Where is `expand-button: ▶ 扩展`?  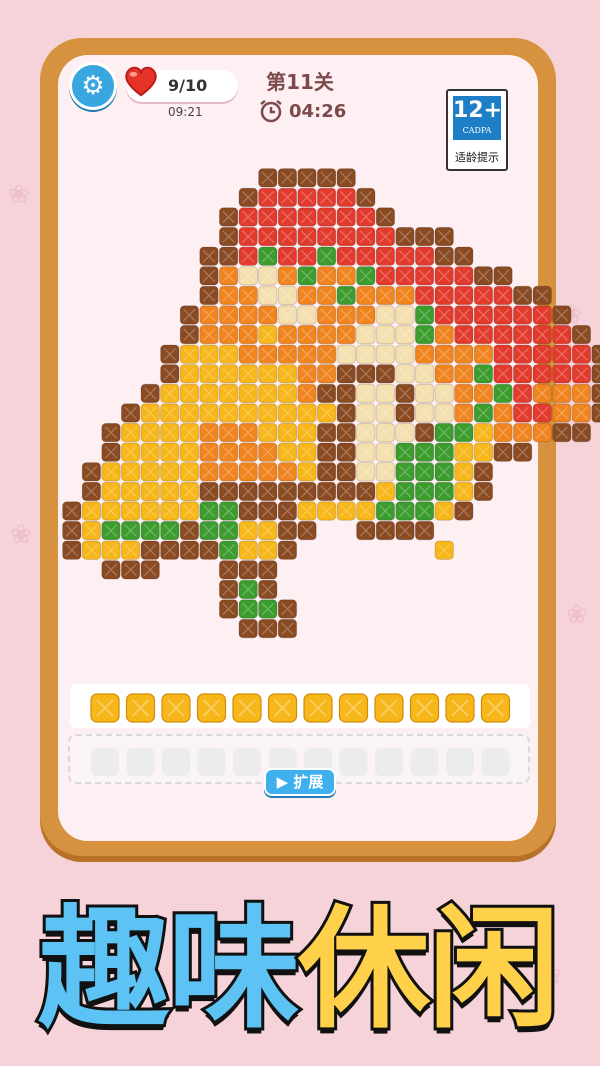 expand-button: ▶ 扩展 is located at coordinates (300, 782).